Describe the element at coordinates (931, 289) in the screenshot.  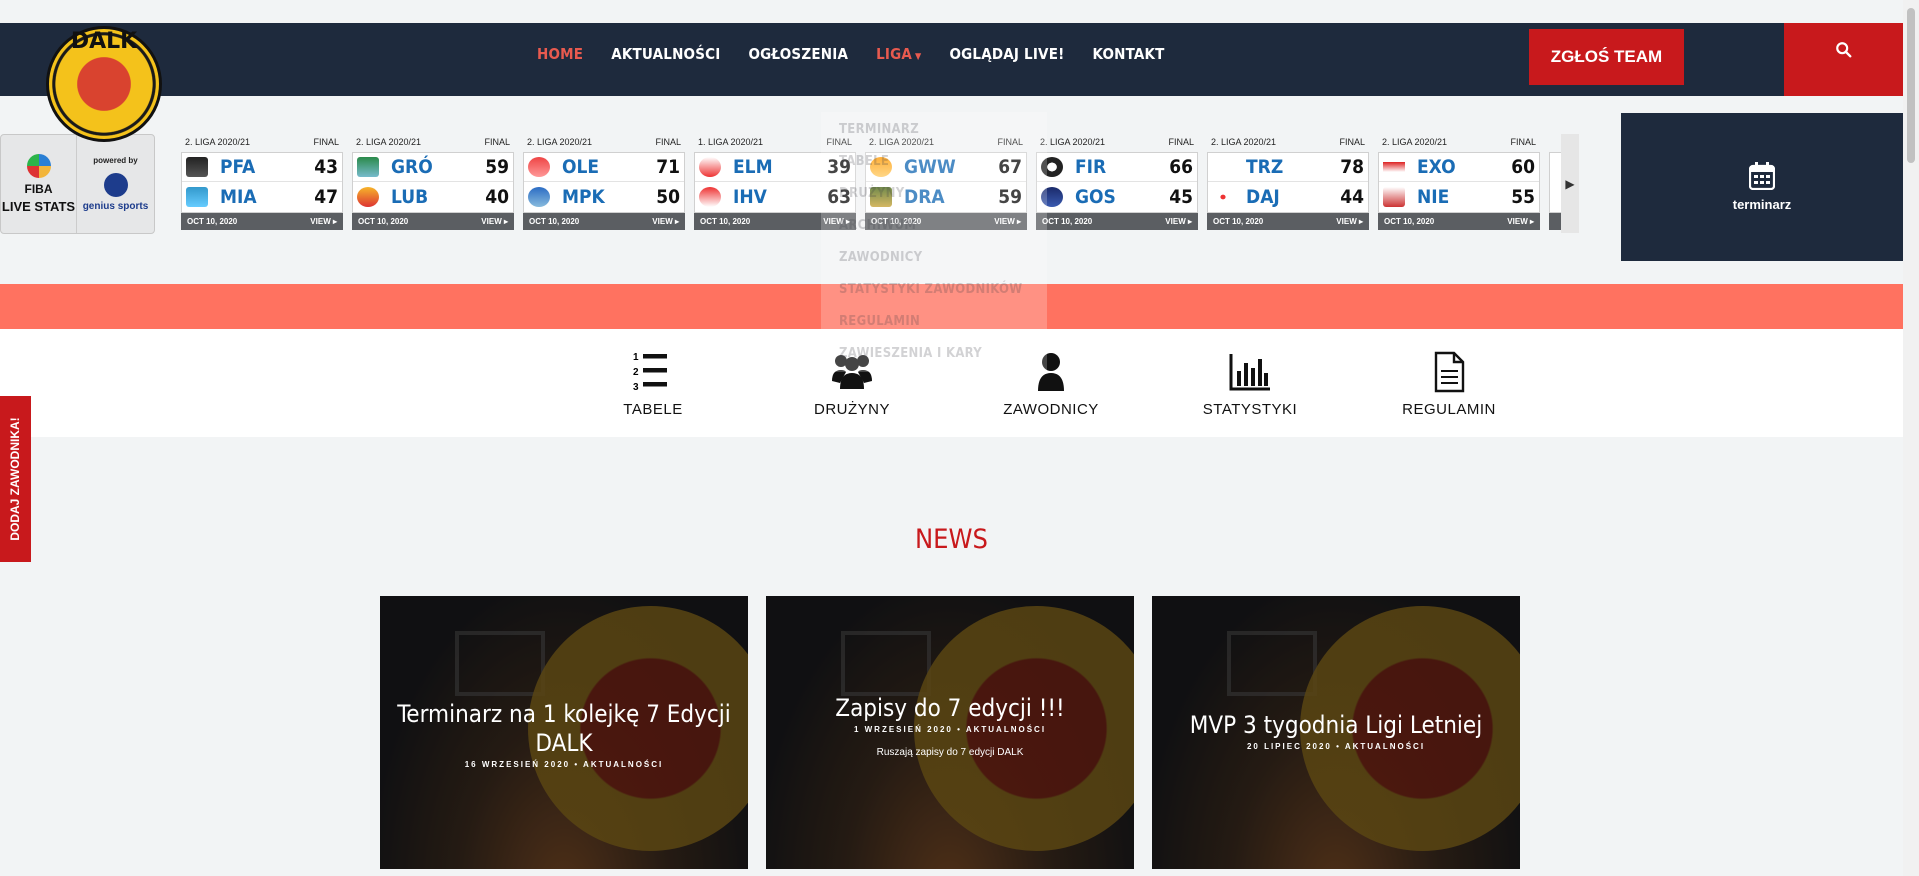
I see `dropdown-item-statystyki: STATYSTYKI ZAWODNIKÓW` at that location.